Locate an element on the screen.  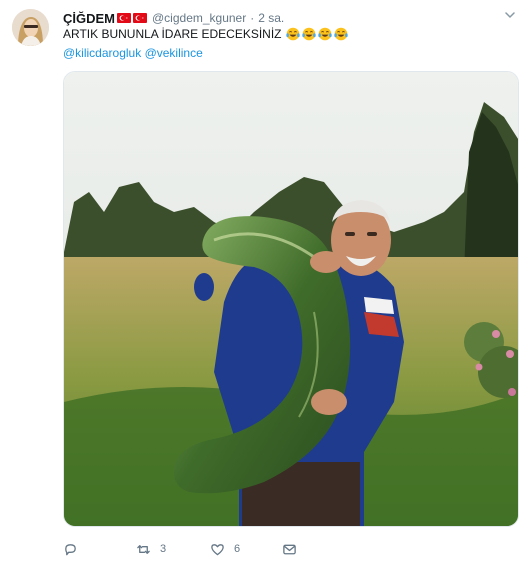
tweet-text: ARTIK BUNUNLA İDARE EDECEKSİNİZ is located at coordinates (172, 34).